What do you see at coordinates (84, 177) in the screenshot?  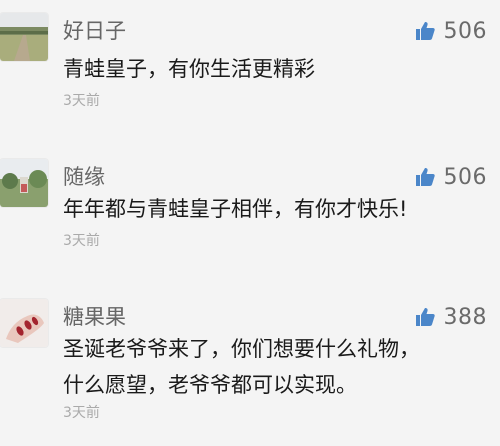 I see `username: 随缘` at bounding box center [84, 177].